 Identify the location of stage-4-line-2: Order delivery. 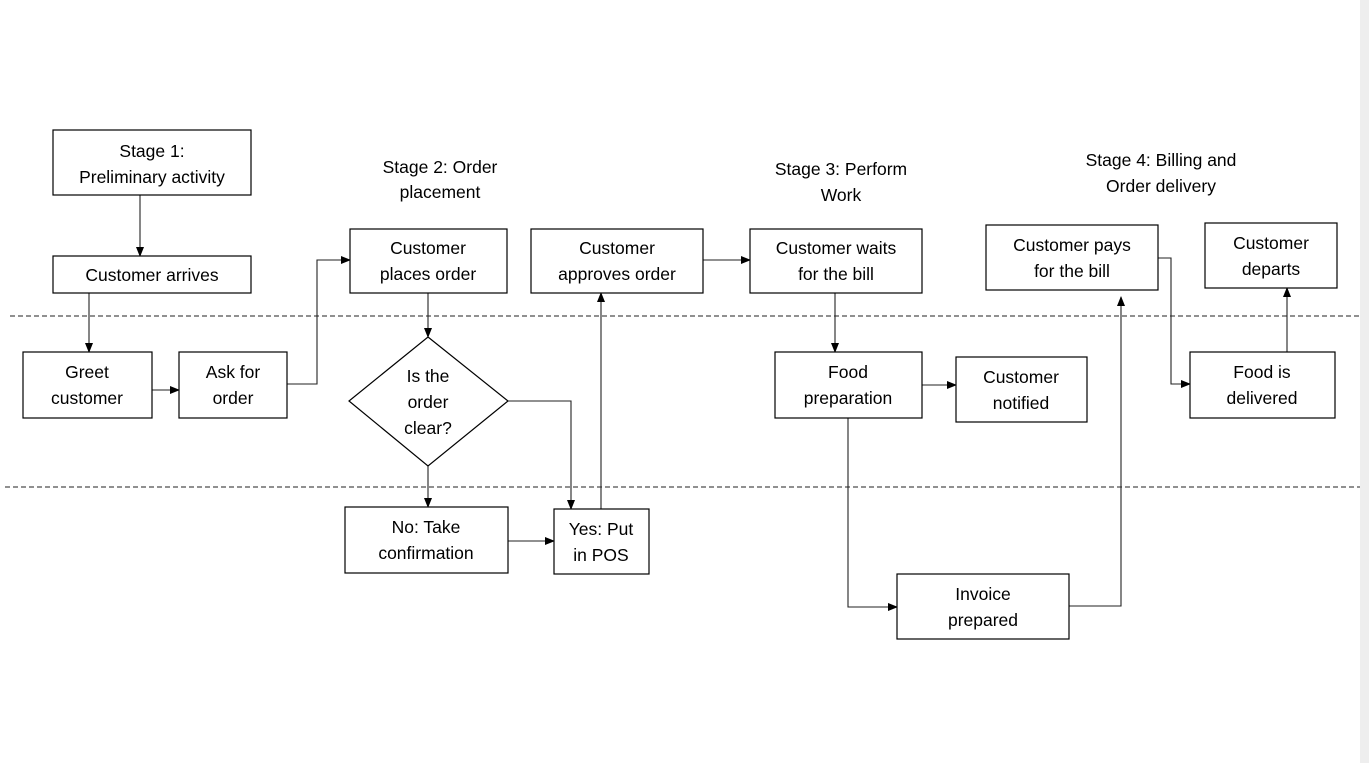
(1161, 186).